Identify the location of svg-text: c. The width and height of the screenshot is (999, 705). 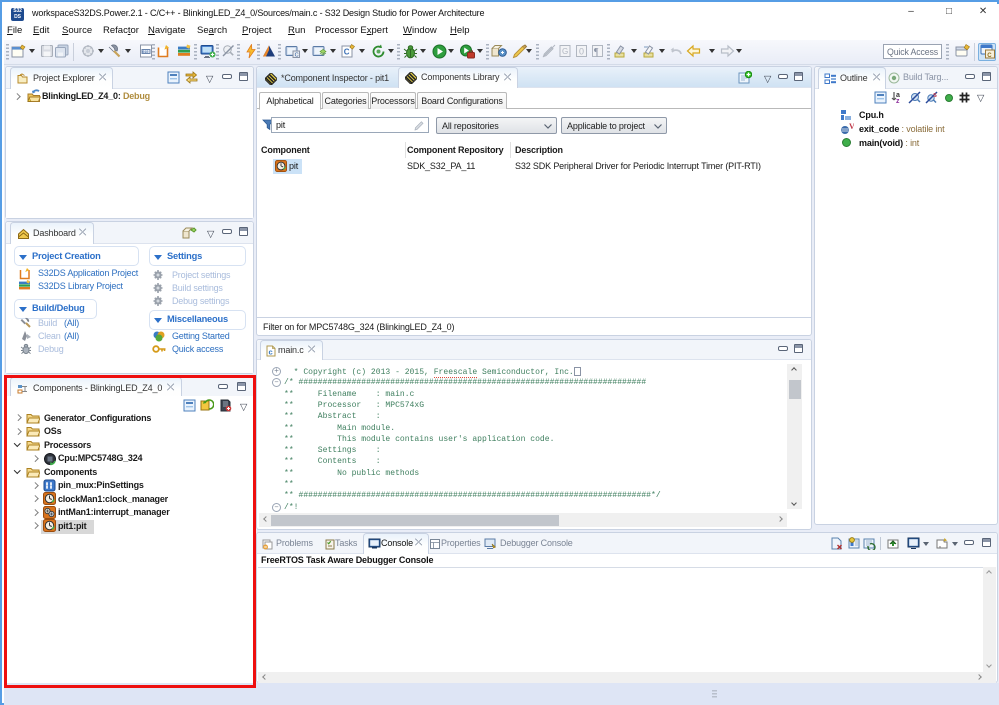
(271, 352).